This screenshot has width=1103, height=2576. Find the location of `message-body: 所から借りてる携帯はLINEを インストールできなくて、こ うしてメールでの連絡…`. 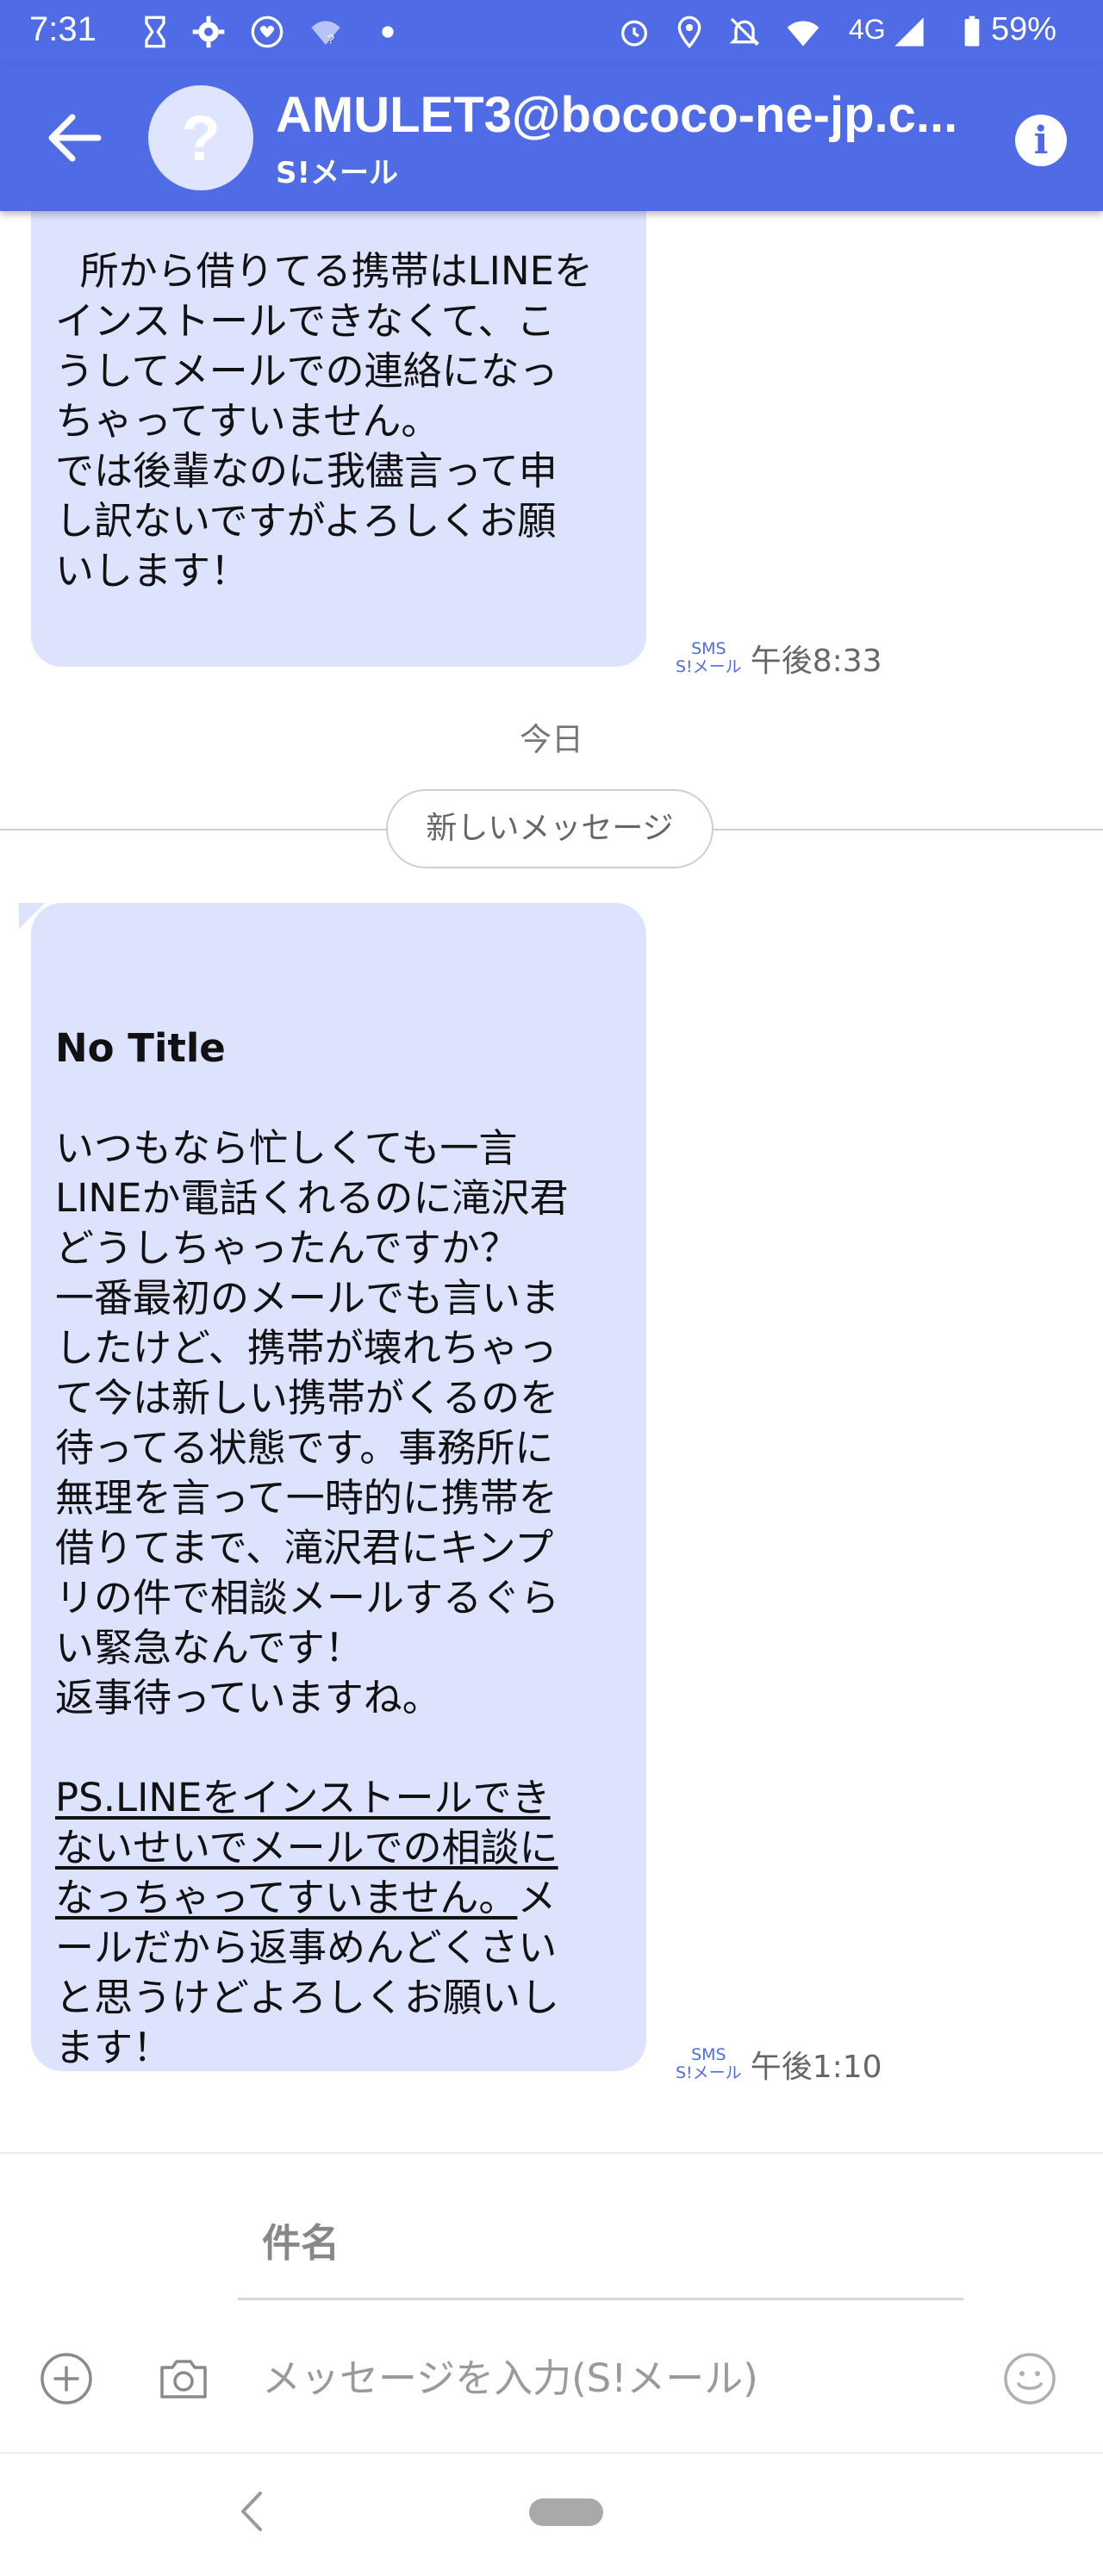

message-body: 所から借りてる携帯はLINEを インストールできなくて、こ うしてメールでの連絡… is located at coordinates (324, 421).